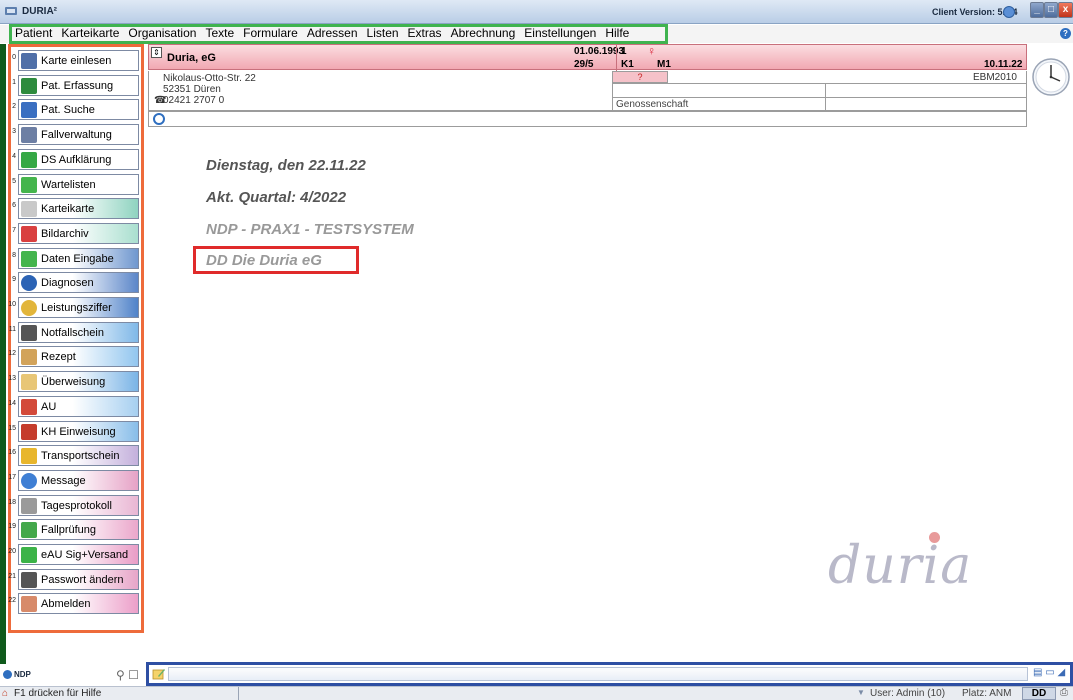 The width and height of the screenshot is (1073, 700). What do you see at coordinates (14, 255) in the screenshot?
I see `sidebar-item-number: 8` at bounding box center [14, 255].